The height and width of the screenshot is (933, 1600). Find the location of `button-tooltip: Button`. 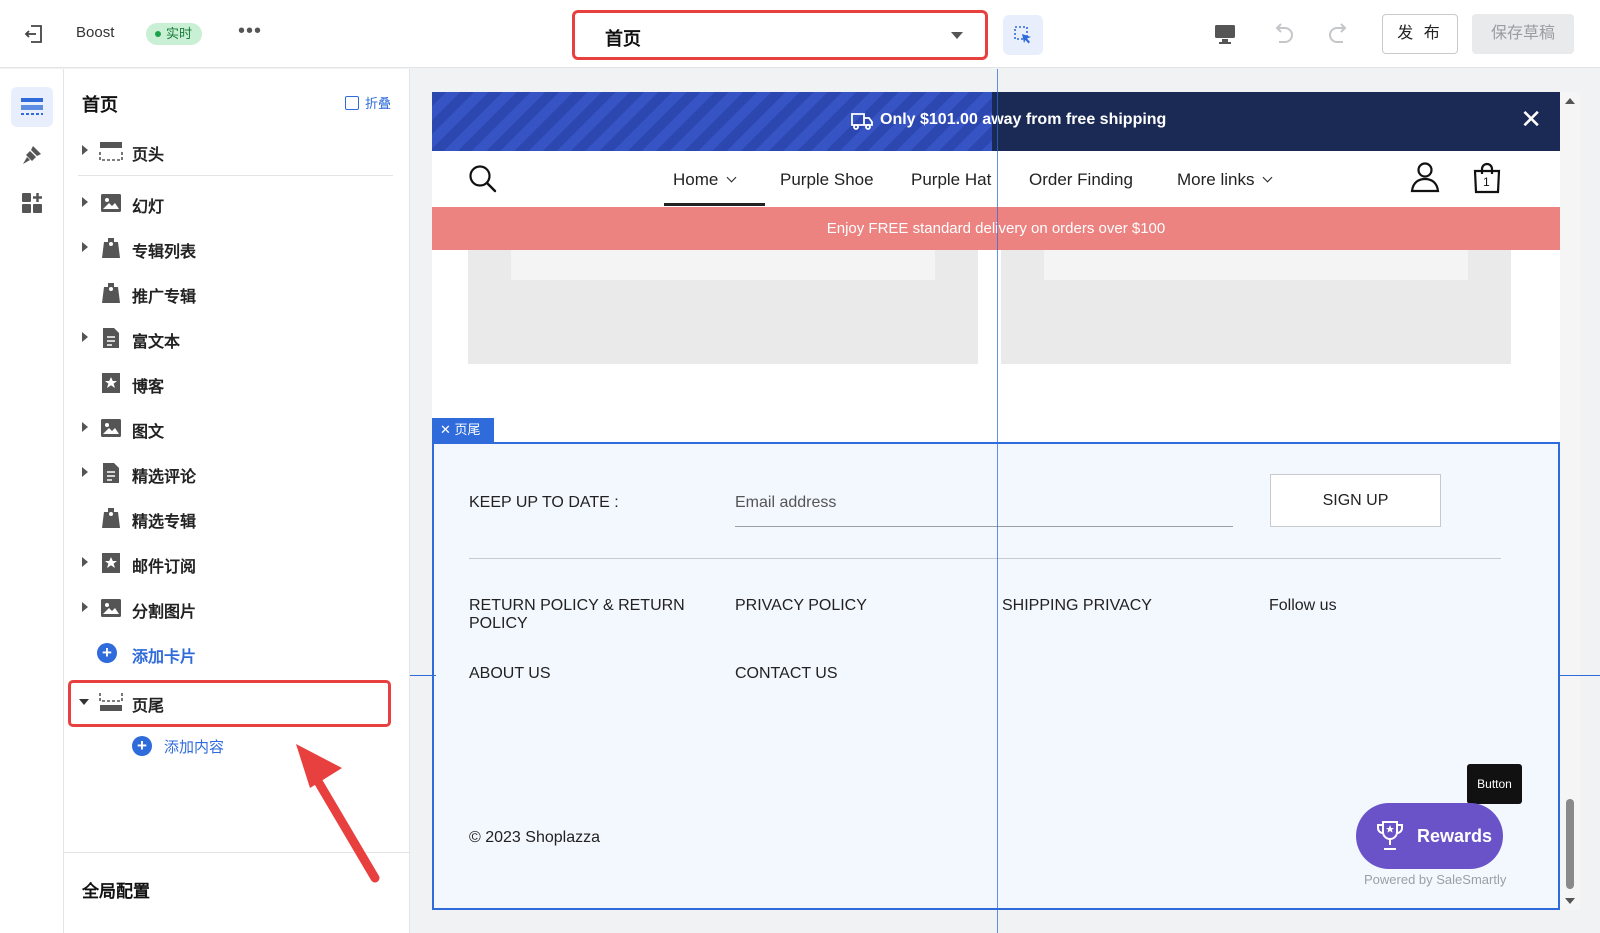

button-tooltip: Button is located at coordinates (1494, 784).